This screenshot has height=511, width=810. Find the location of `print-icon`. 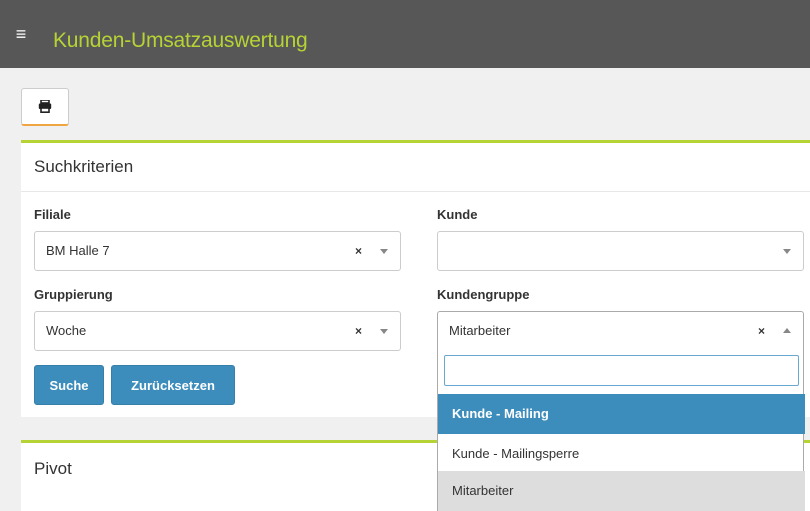

print-icon is located at coordinates (45, 106).